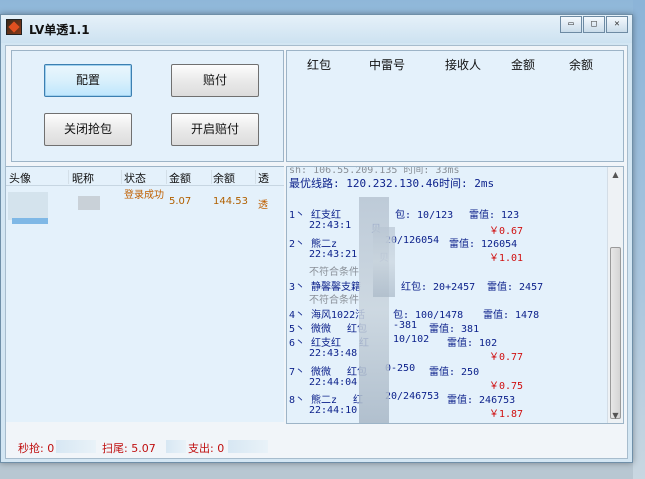  What do you see at coordinates (14, 27) in the screenshot?
I see `app-logo-icon` at bounding box center [14, 27].